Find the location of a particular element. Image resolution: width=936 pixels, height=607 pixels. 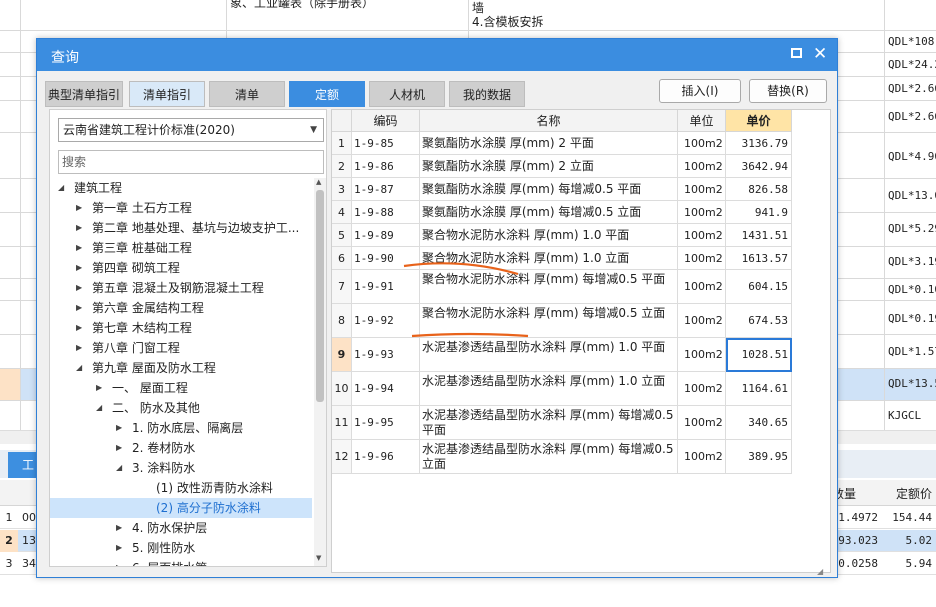

tree-node: ◢ 第九章 屋面及防水工程 is located at coordinates (181, 368).